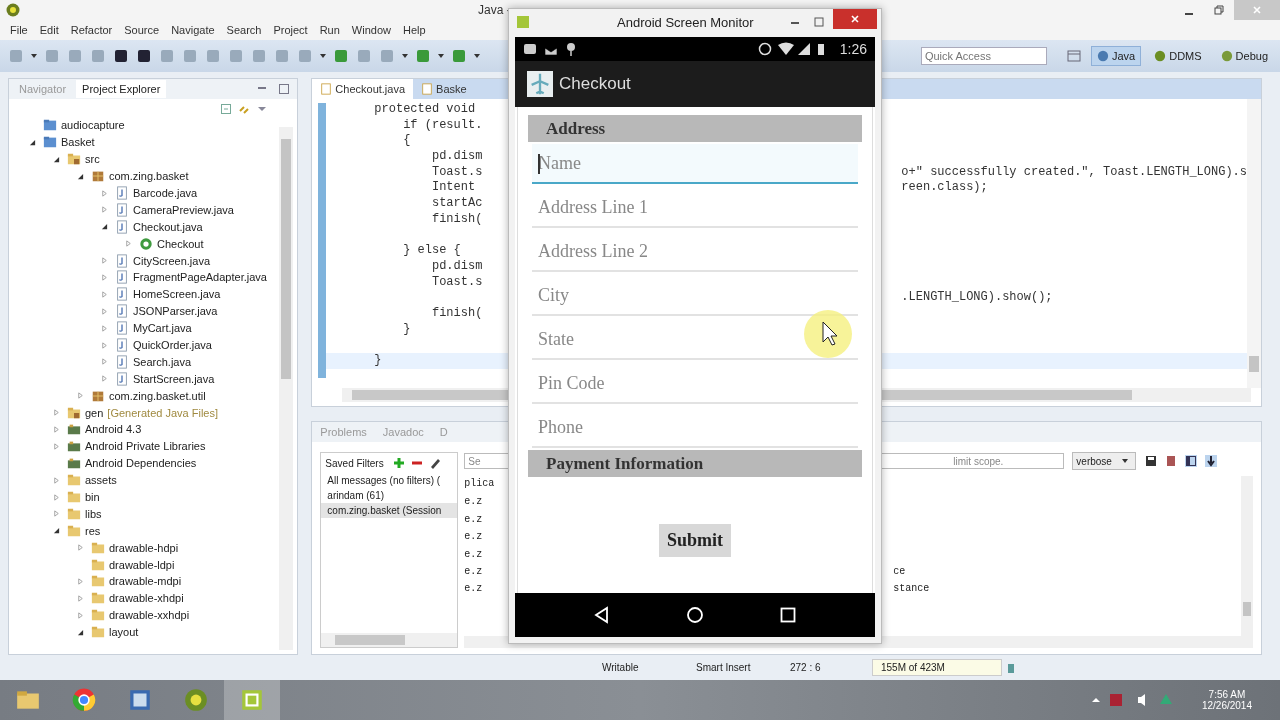 This screenshot has width=1280, height=720. What do you see at coordinates (911, 590) in the screenshot?
I see `log-text: stance` at bounding box center [911, 590].